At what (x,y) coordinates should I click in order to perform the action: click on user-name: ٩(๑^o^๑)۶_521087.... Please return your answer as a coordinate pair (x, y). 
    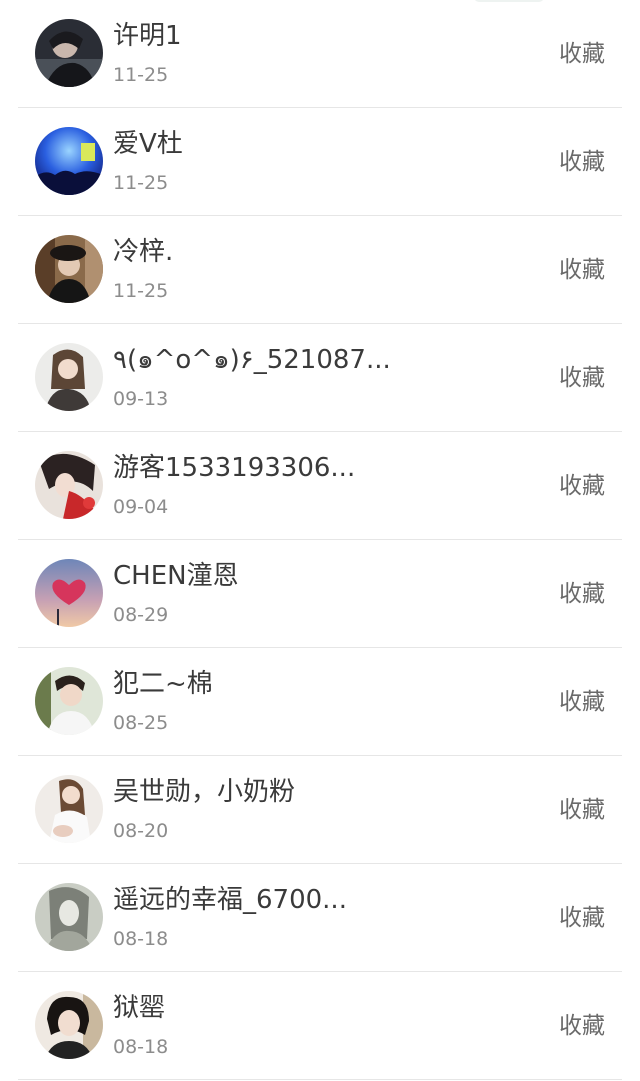
    Looking at the image, I should click on (252, 360).